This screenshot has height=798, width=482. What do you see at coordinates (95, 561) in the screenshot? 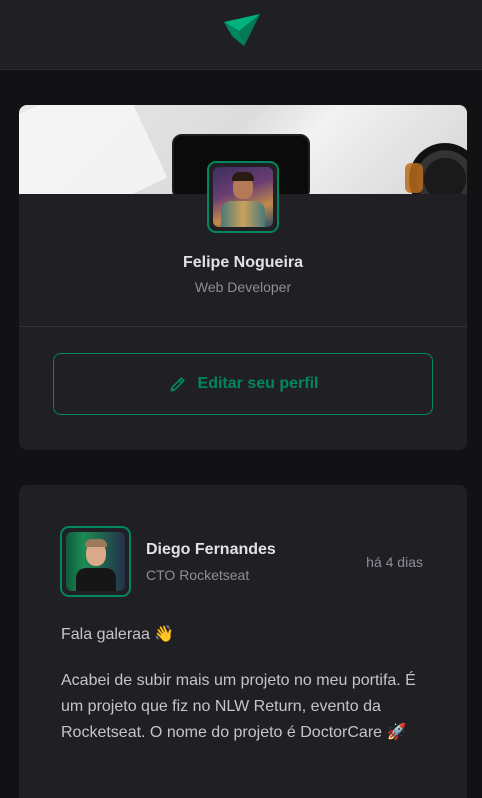
I see `author-avatar` at bounding box center [95, 561].